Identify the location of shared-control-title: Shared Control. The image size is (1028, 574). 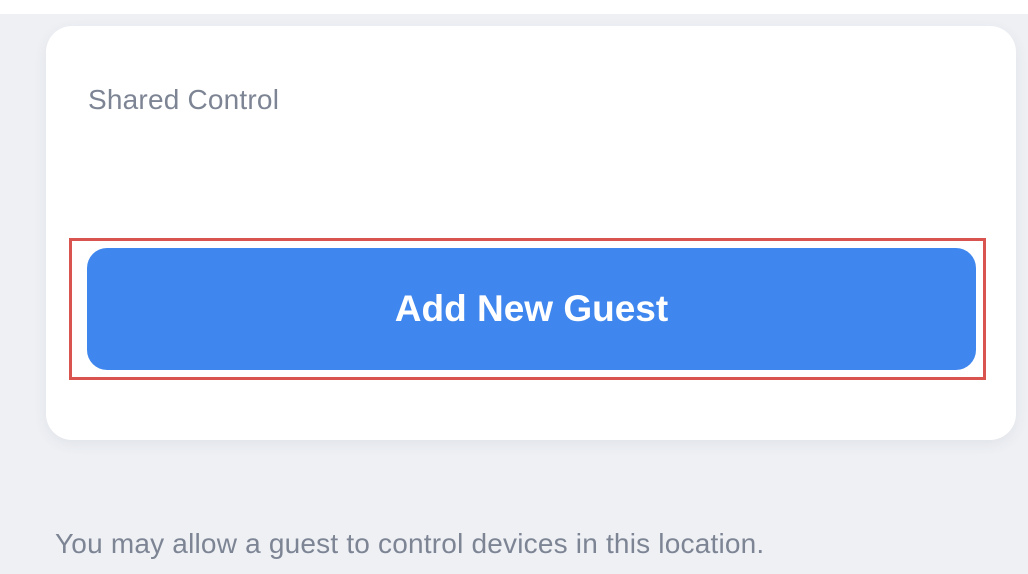
(184, 99).